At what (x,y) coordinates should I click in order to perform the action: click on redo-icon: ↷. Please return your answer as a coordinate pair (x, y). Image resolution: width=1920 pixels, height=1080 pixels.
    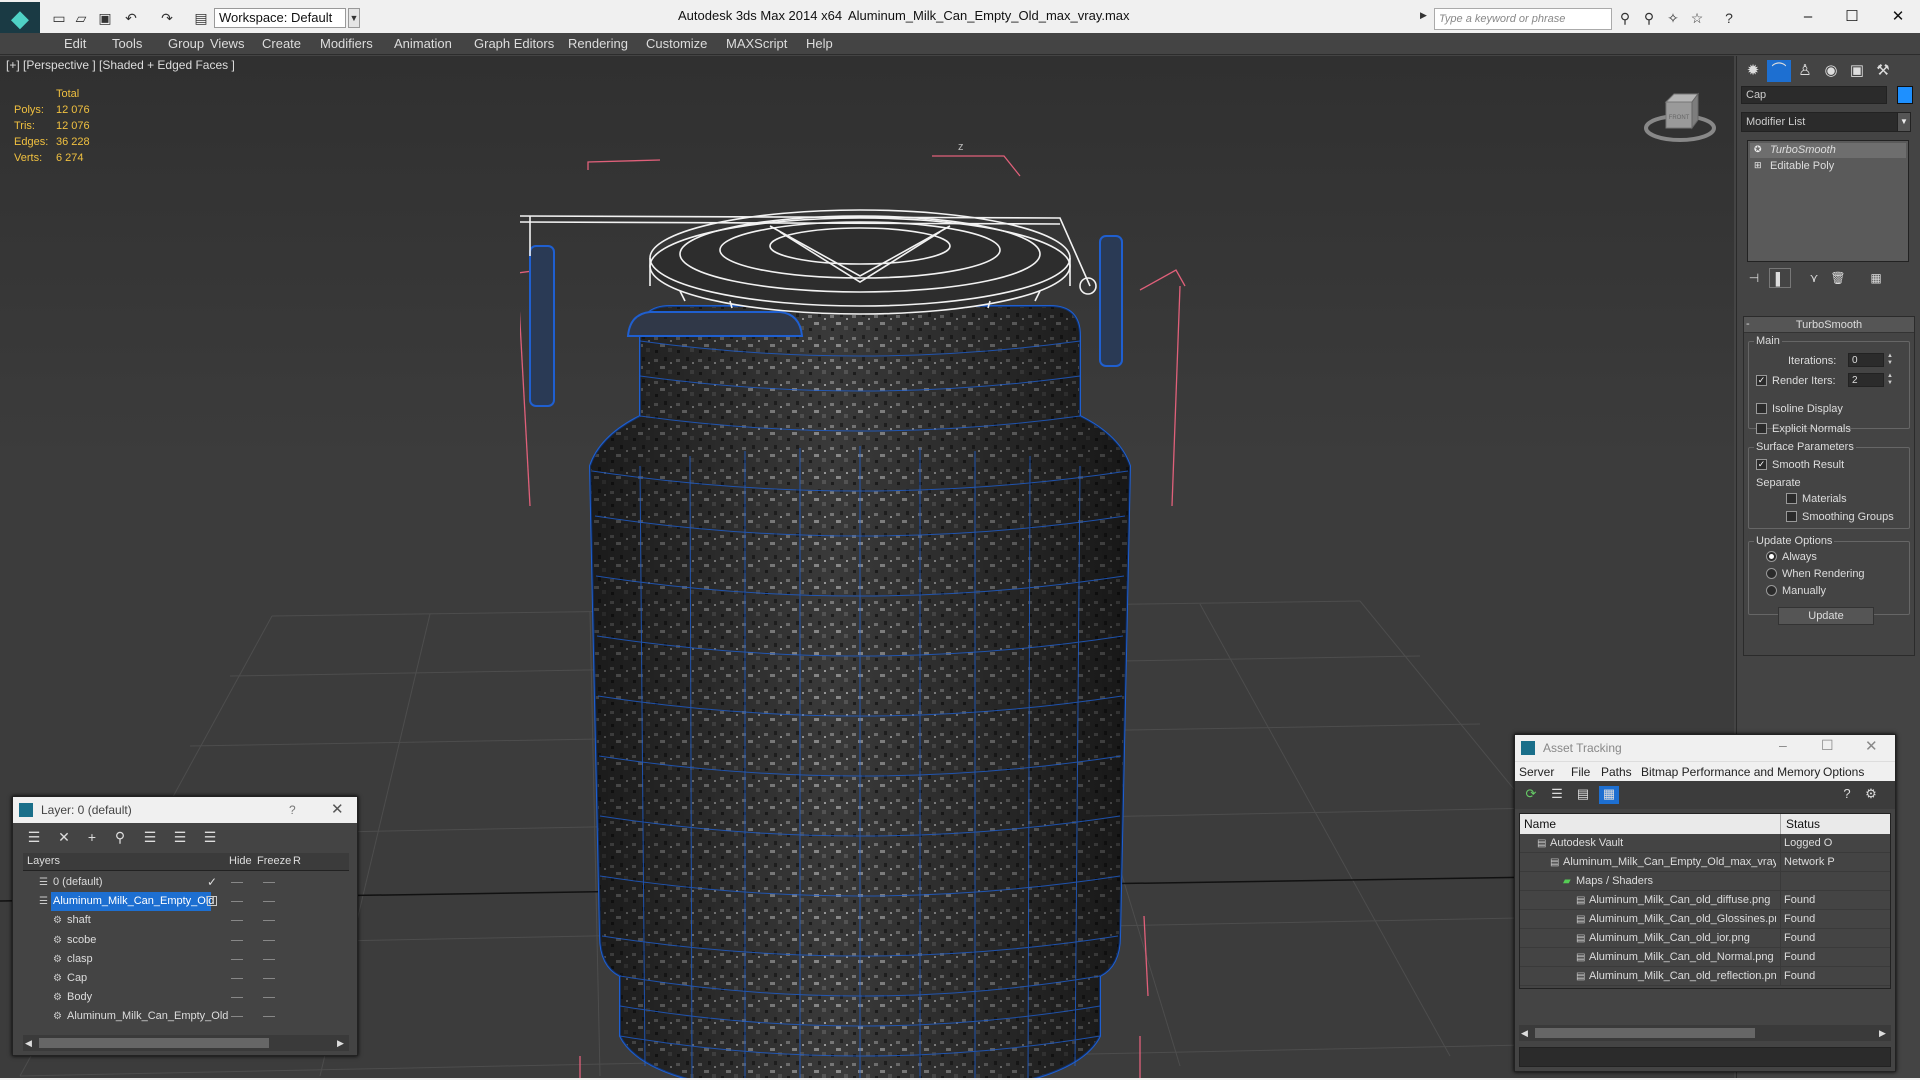
    Looking at the image, I should click on (167, 18).